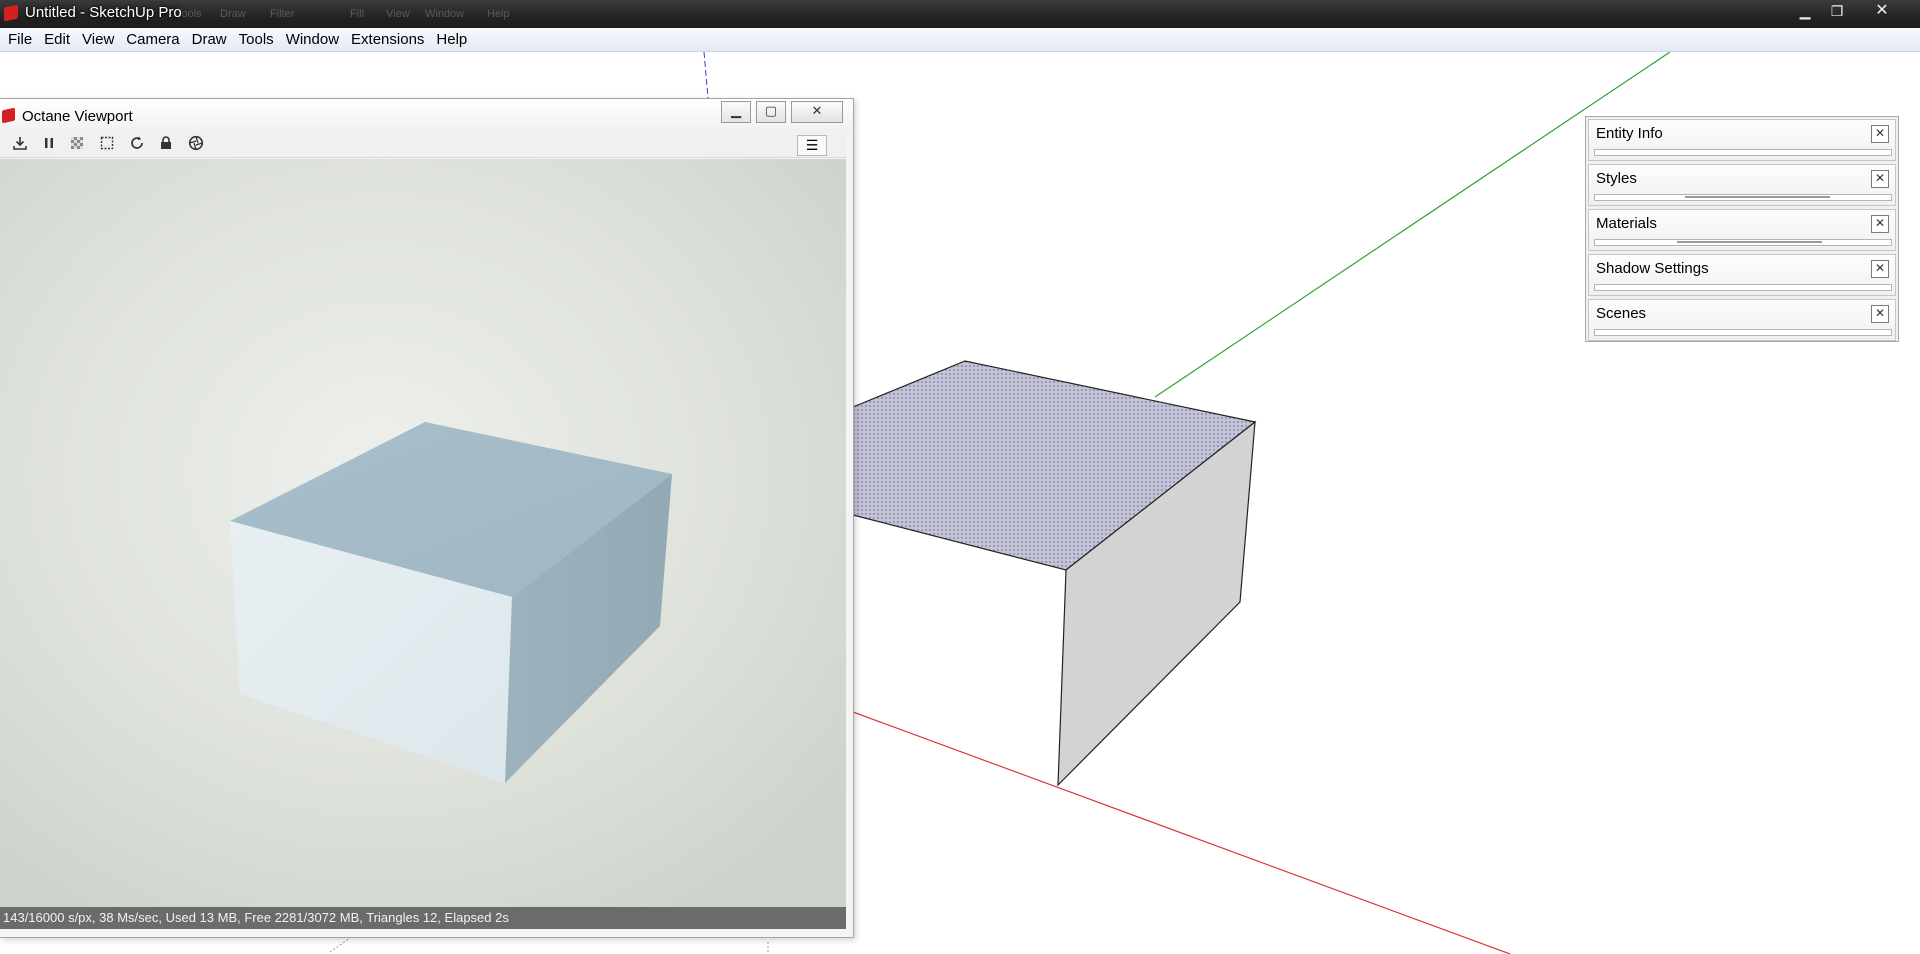  I want to click on dotted-guide, so click(340, 945).